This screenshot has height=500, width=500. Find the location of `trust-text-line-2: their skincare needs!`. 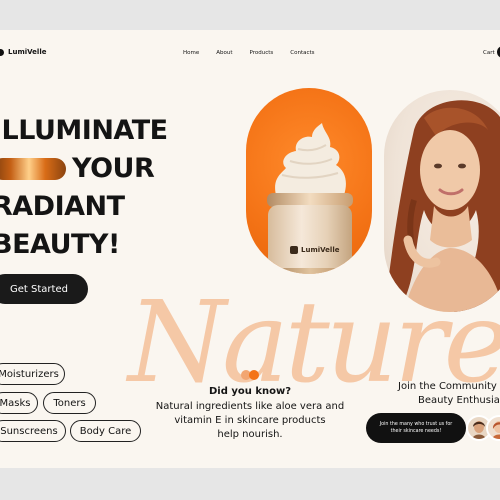

trust-text-line-2: their skincare needs! is located at coordinates (416, 431).